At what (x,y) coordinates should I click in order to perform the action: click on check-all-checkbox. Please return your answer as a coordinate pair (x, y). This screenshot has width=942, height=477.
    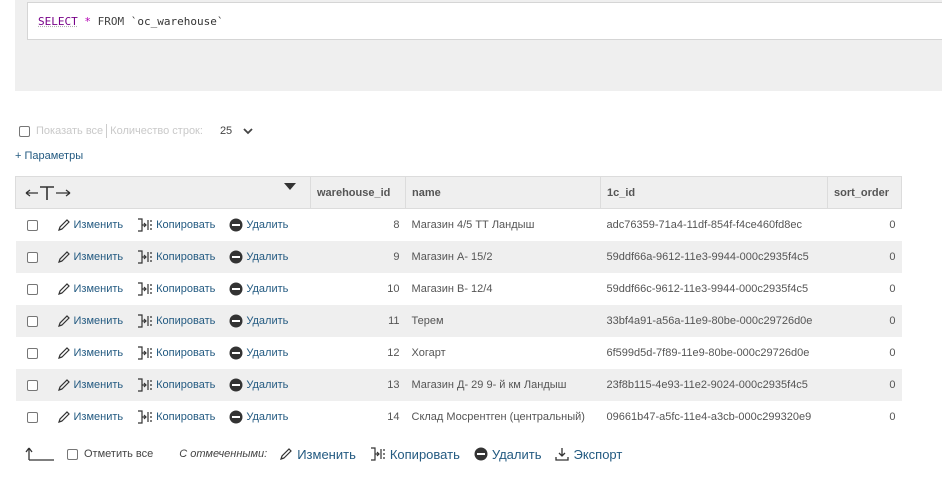
    Looking at the image, I should click on (72, 454).